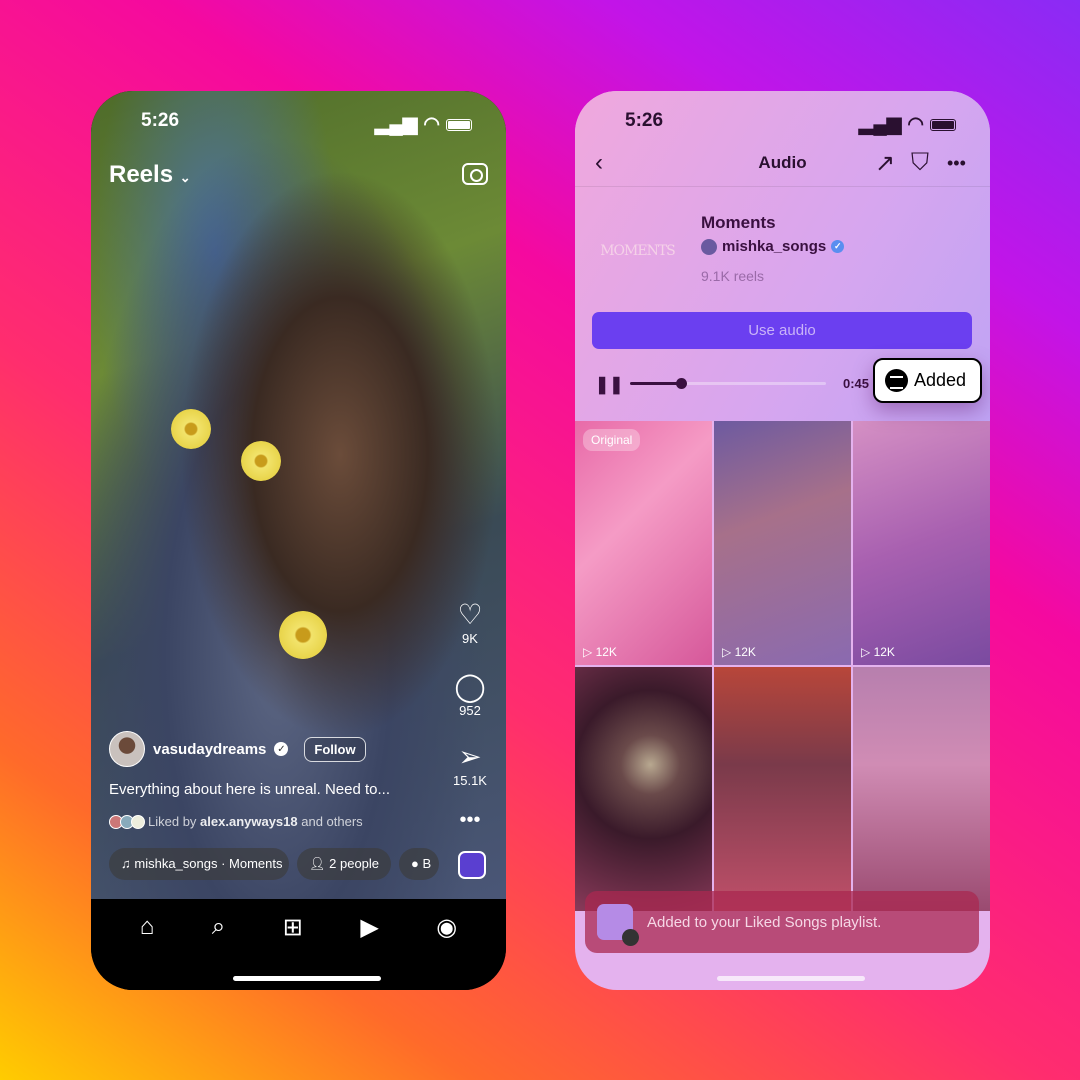  I want to click on camera-icon, so click(475, 174).